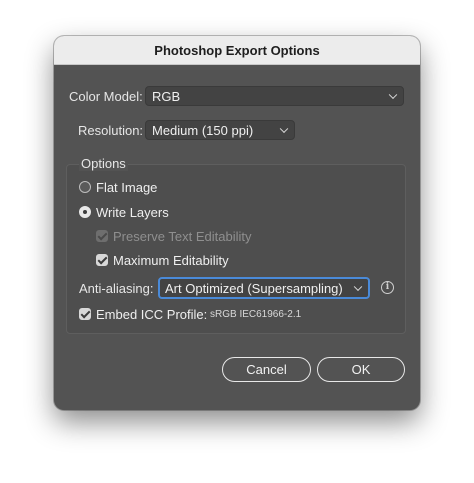 The image size is (474, 483). What do you see at coordinates (85, 314) in the screenshot?
I see `embed-icc-checkbox` at bounding box center [85, 314].